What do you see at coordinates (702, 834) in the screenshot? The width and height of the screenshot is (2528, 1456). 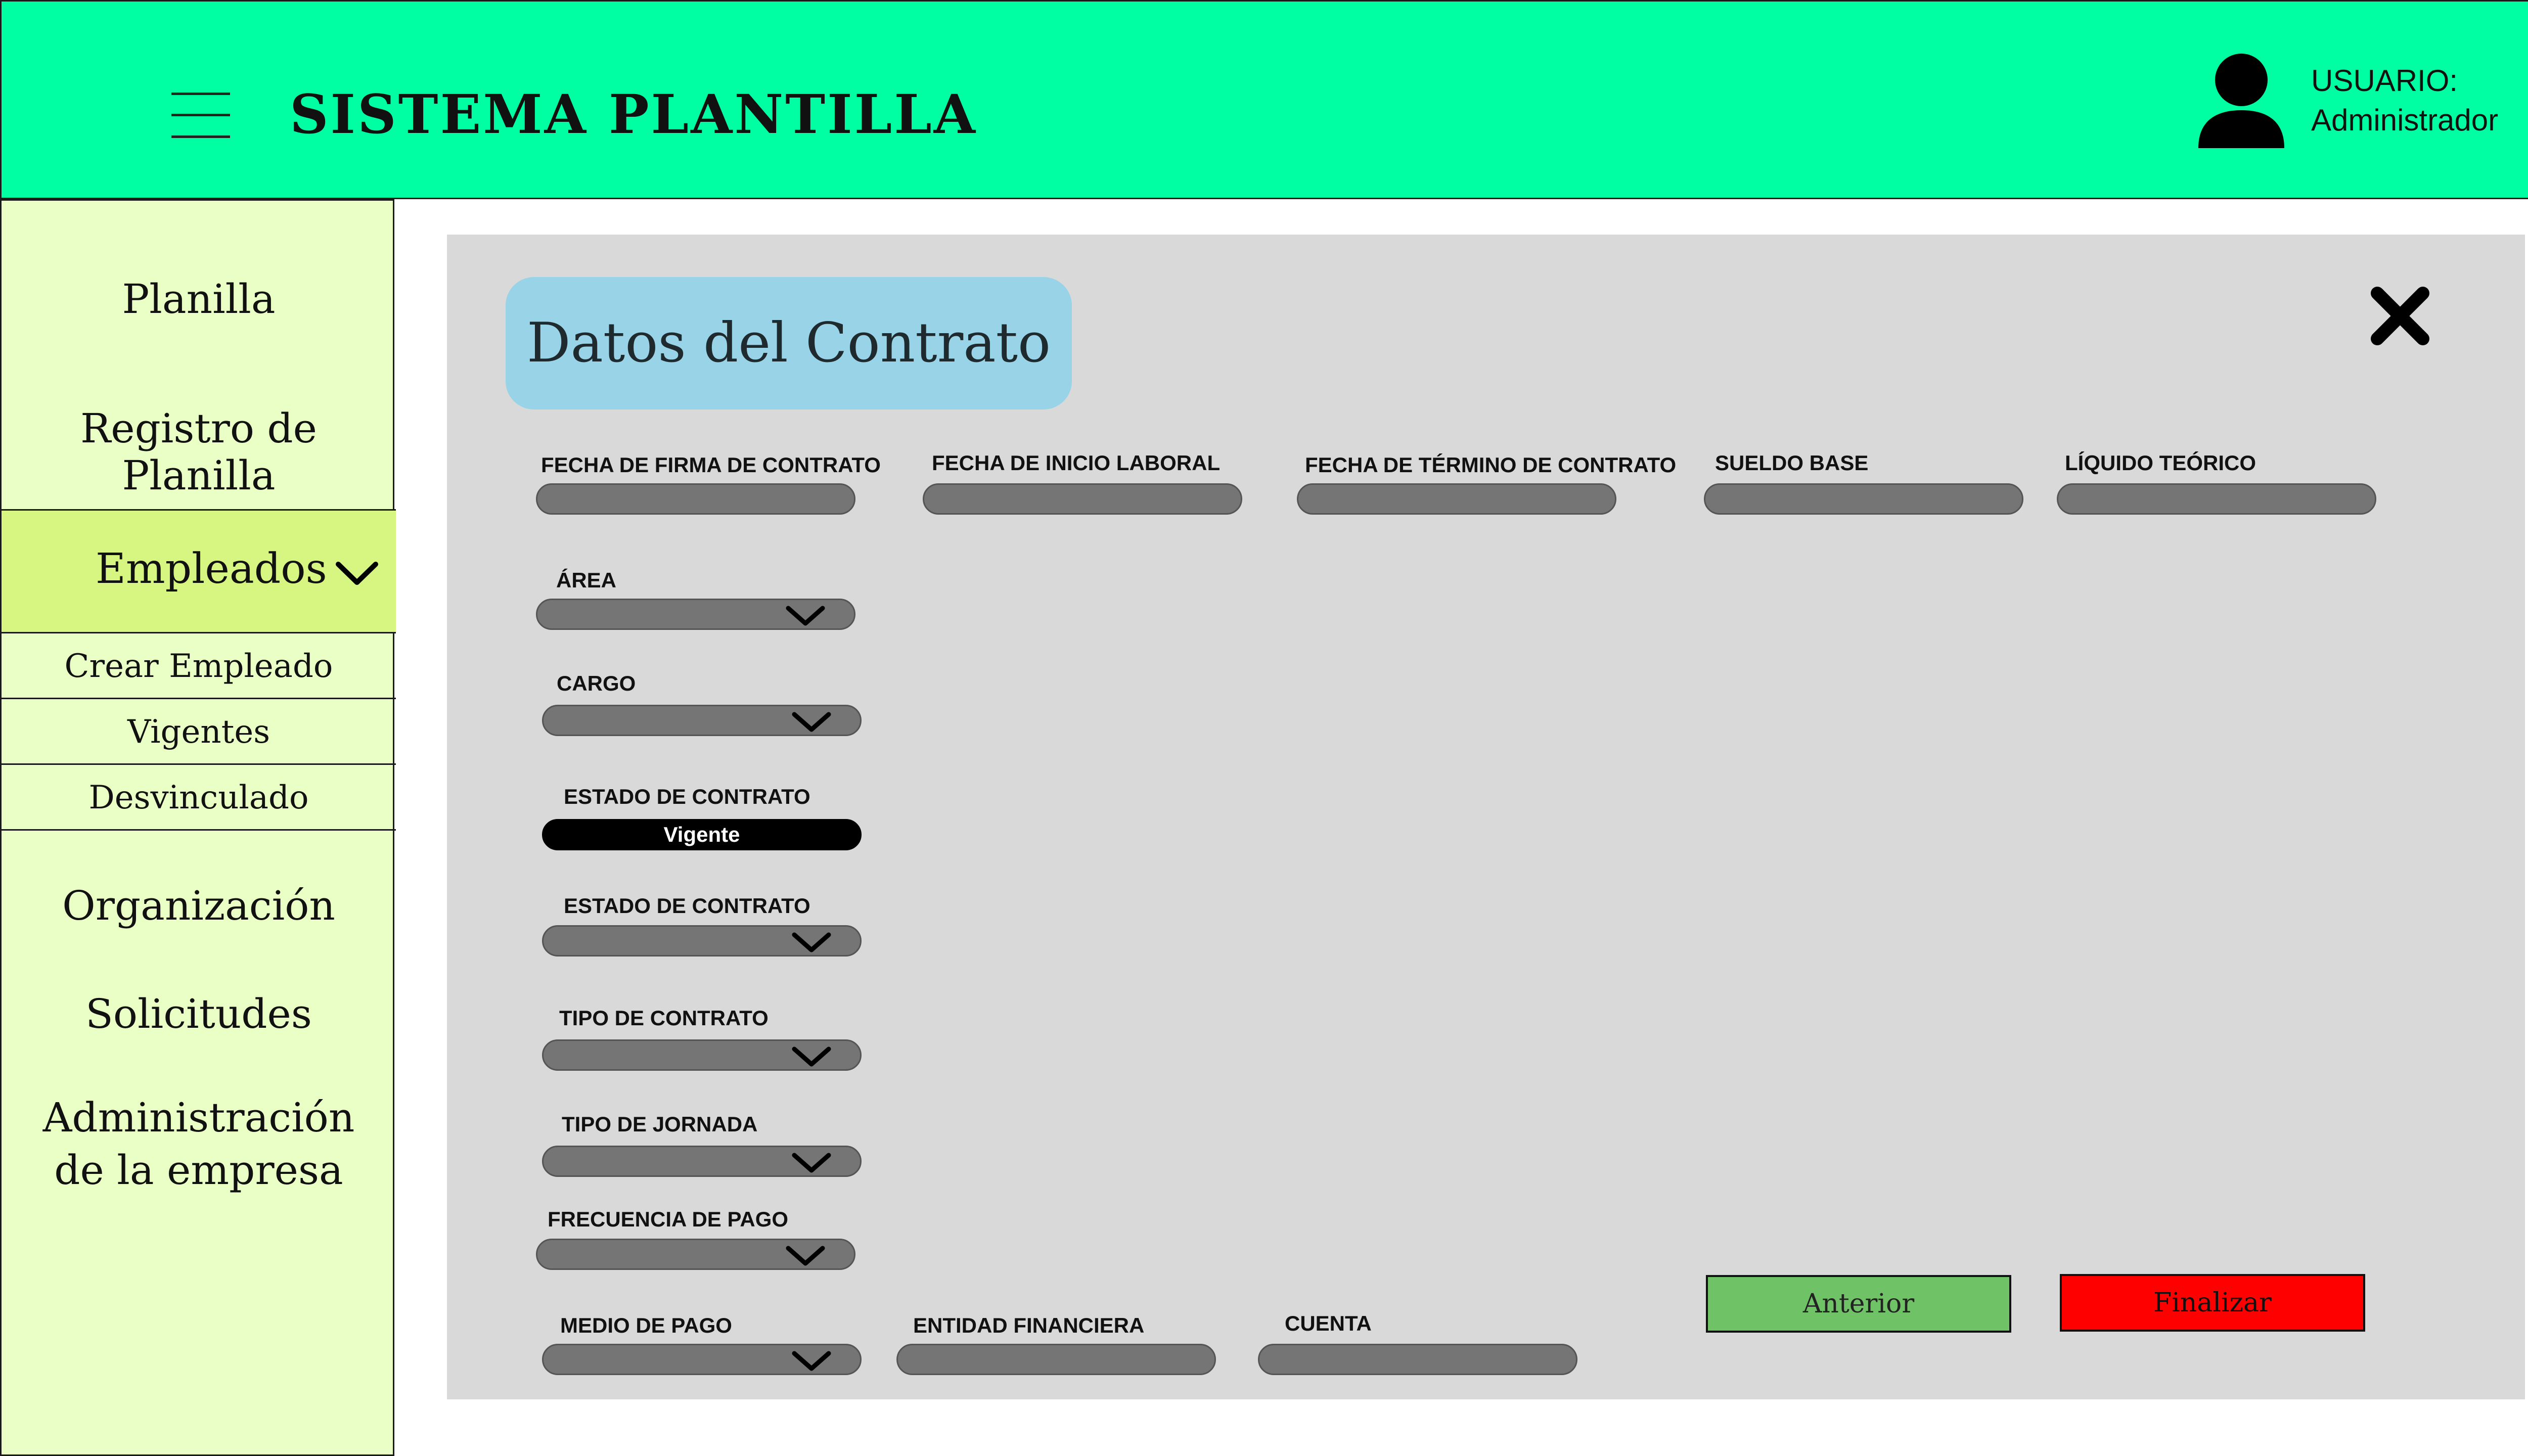 I see `estado-contrato-value: Vigente` at bounding box center [702, 834].